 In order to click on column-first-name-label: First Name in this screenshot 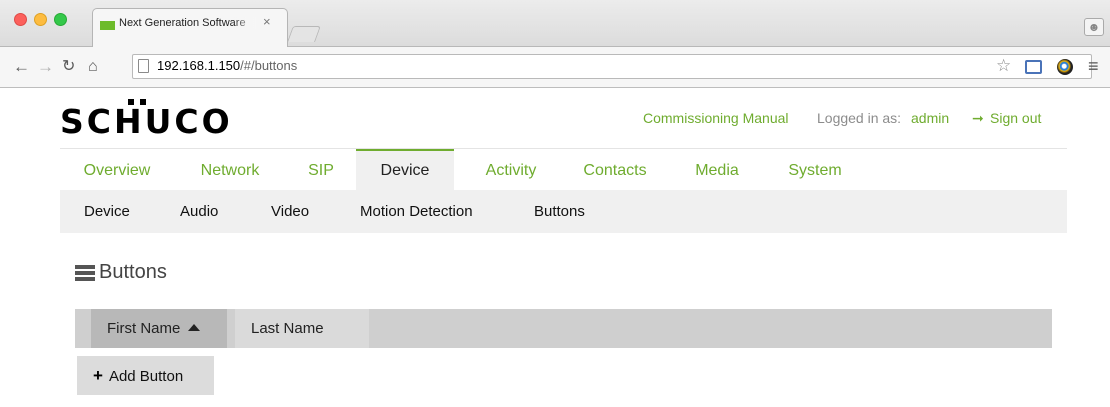, I will do `click(144, 328)`.